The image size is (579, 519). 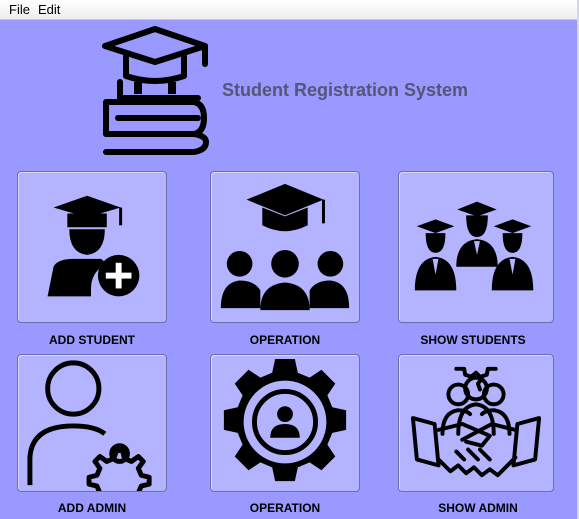 I want to click on add-student-button, so click(x=92, y=247).